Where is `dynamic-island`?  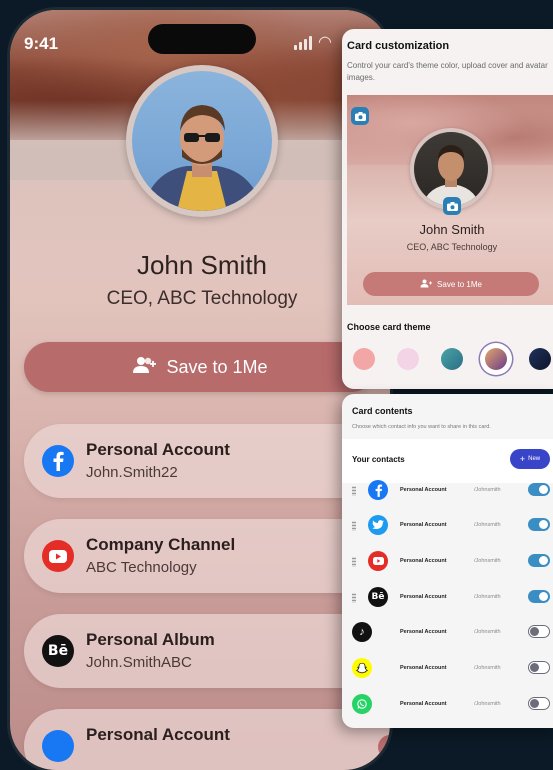
dynamic-island is located at coordinates (202, 39).